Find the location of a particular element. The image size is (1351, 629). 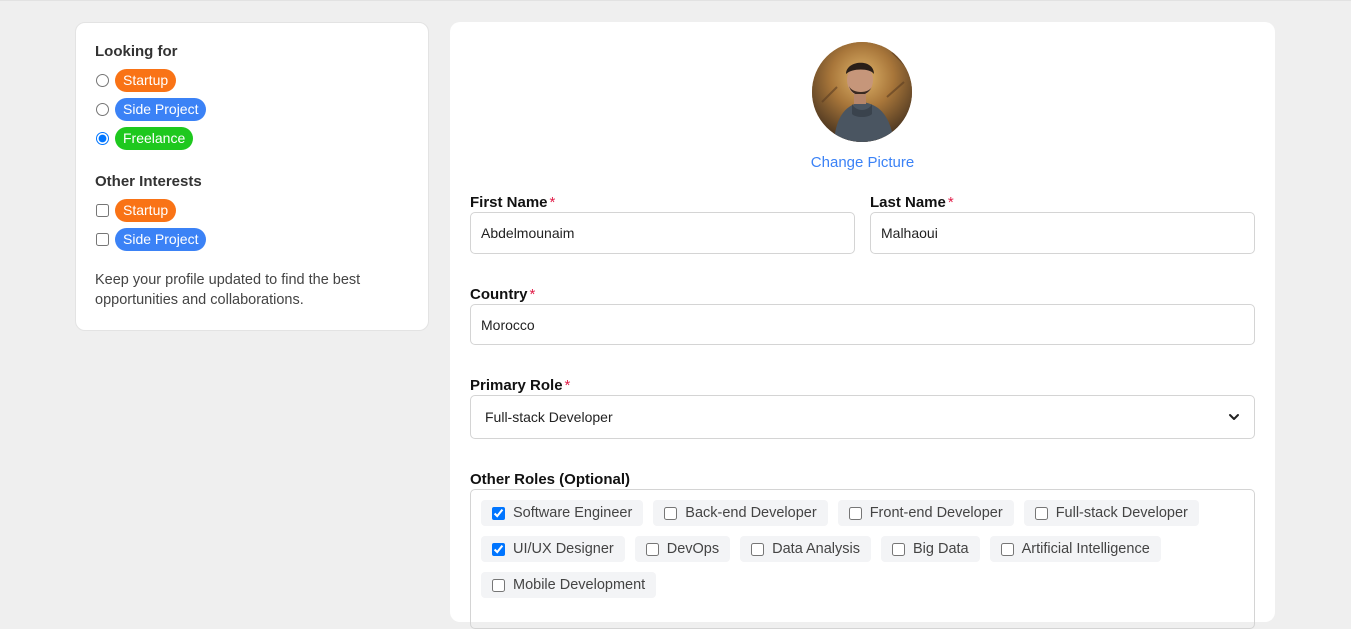

other-interest-option-side-project: Side Project is located at coordinates (252, 239).